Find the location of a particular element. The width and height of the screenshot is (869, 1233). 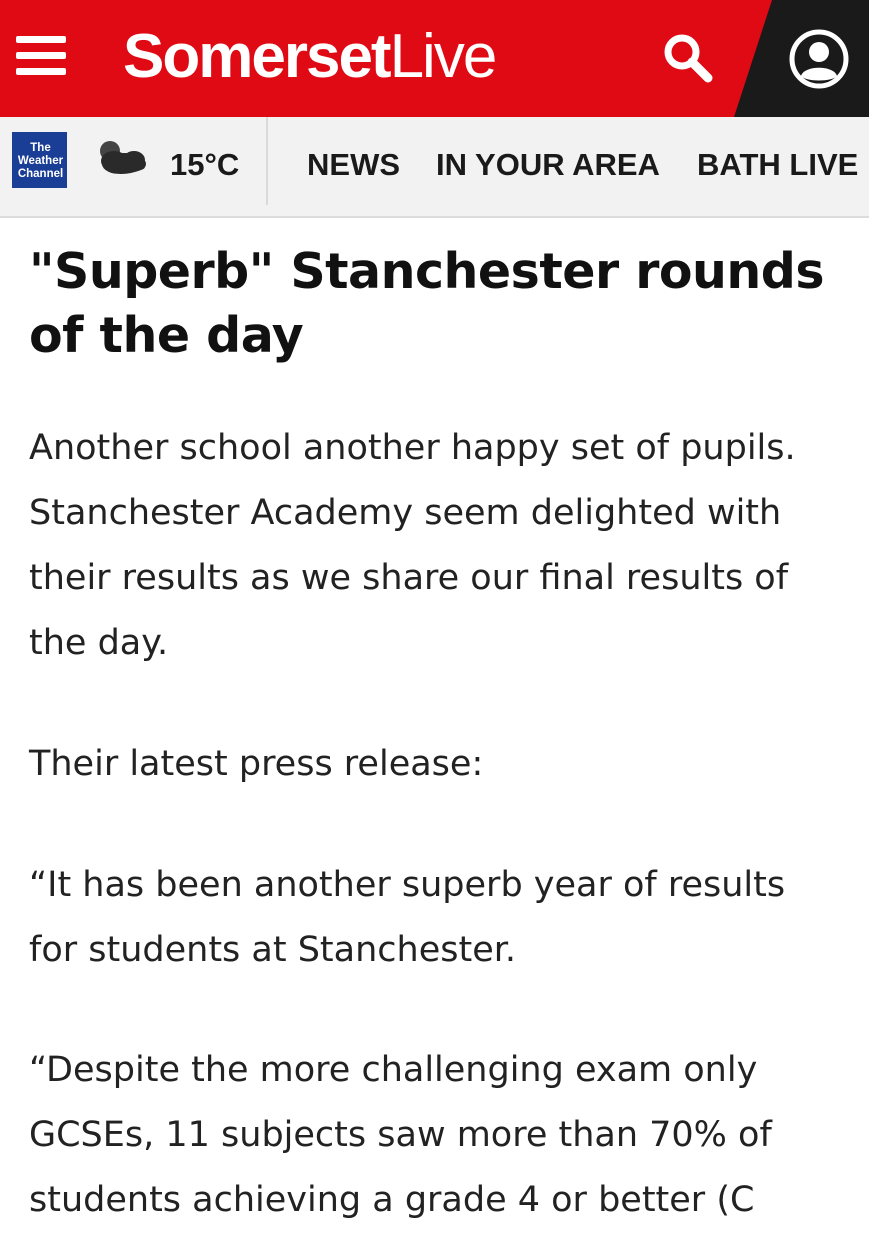

search-icon is located at coordinates (688, 58).